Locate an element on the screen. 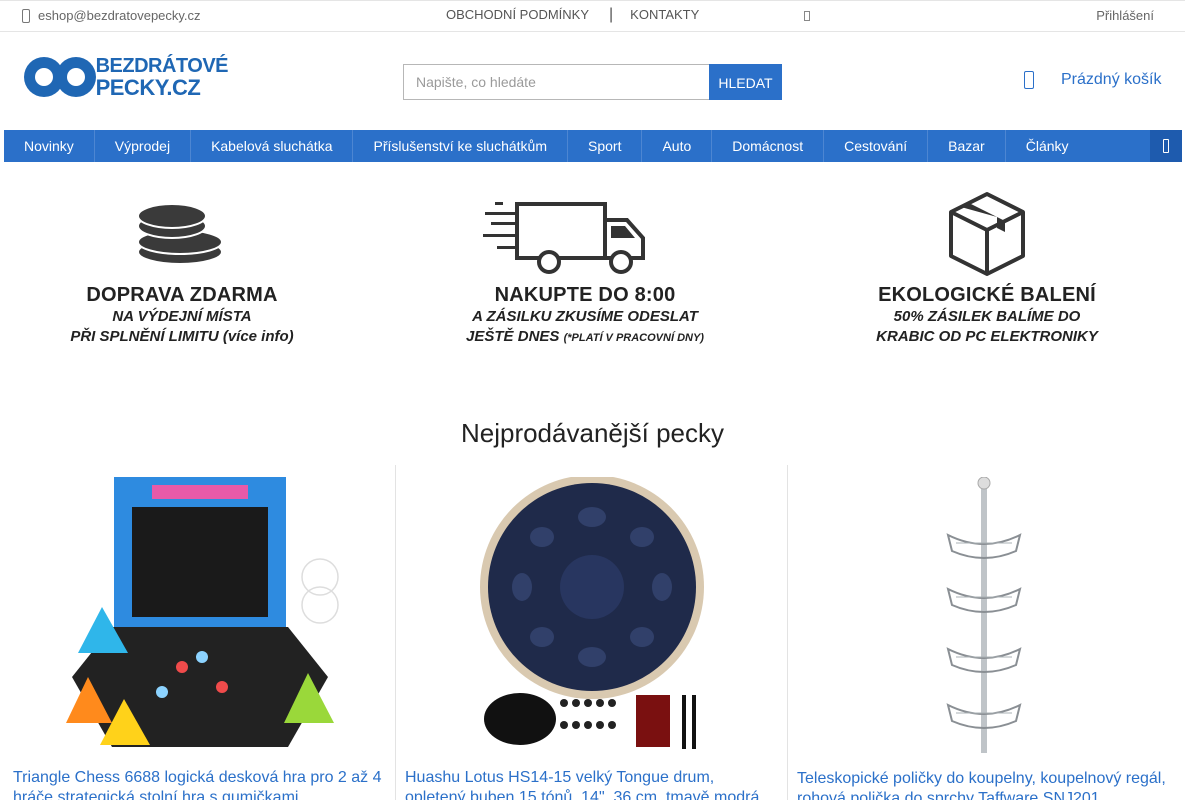 The image size is (1200, 800). site-logo: BEZDRÁTOVÉ PECKY.CZ is located at coordinates (126, 77).